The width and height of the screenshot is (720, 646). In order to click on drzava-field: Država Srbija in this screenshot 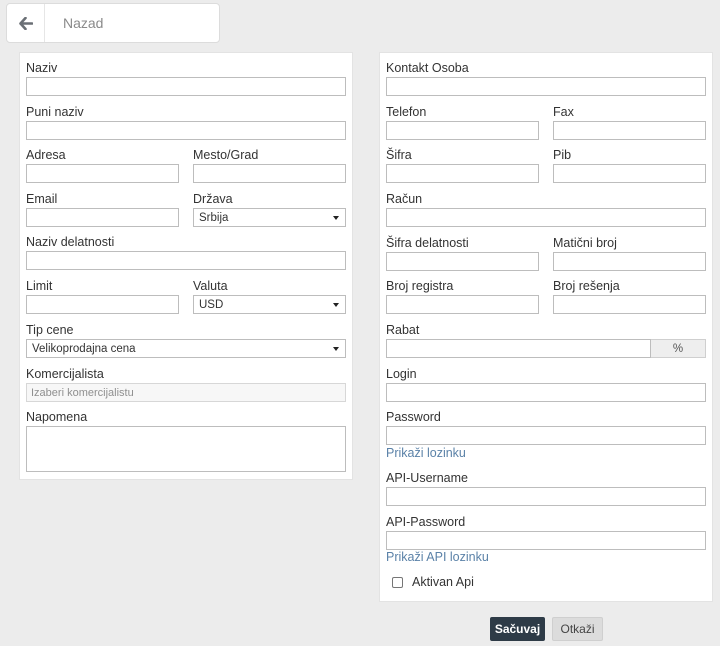, I will do `click(269, 209)`.